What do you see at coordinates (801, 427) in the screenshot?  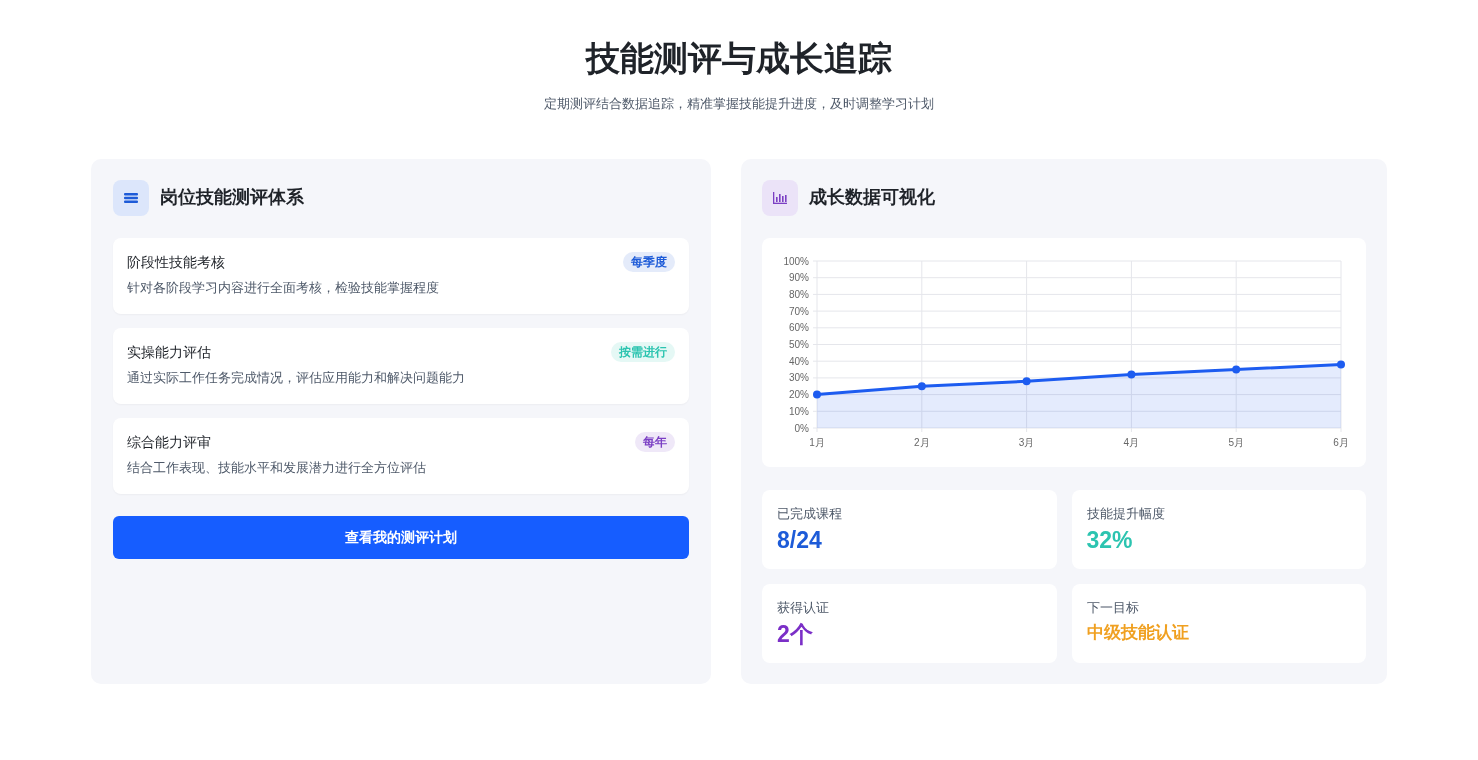 I see `y-tick-label: 0%` at bounding box center [801, 427].